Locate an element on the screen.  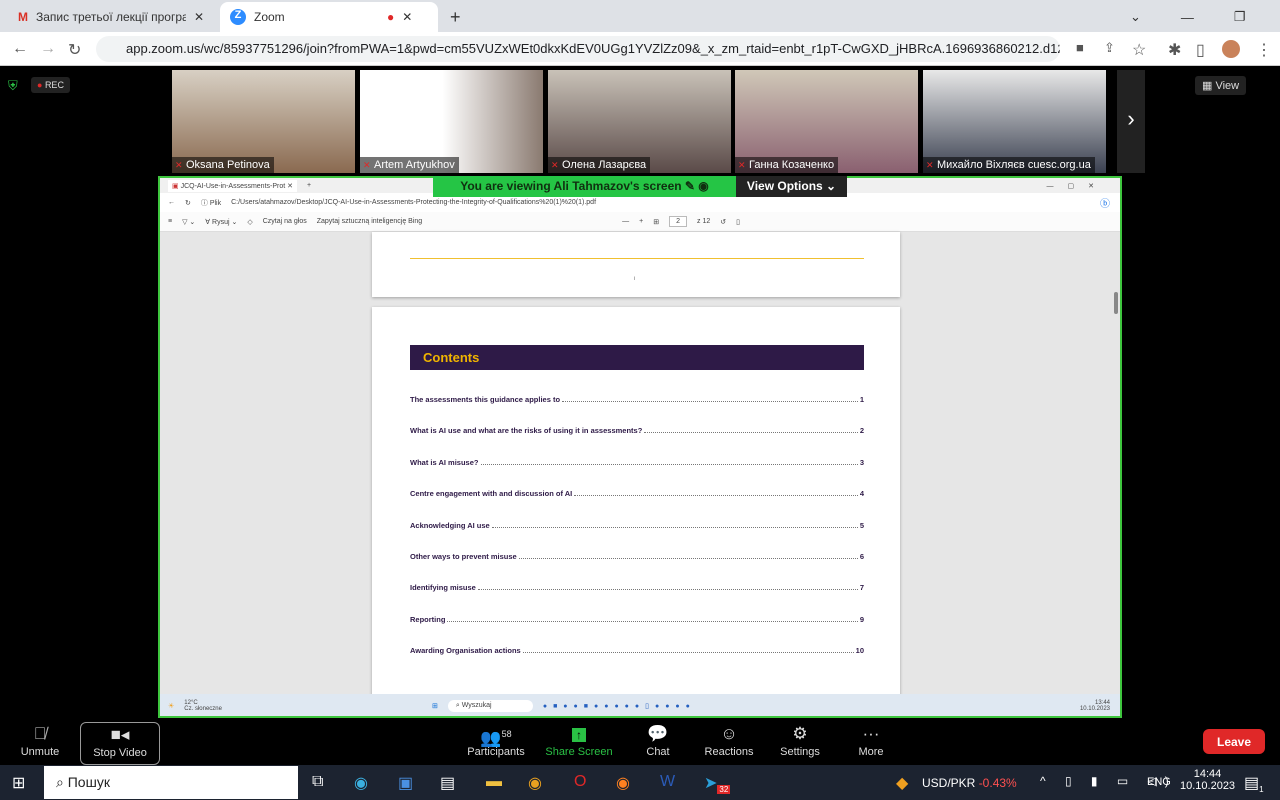
toc-title: Awarding Organisation actions is located at coordinates (465, 651).